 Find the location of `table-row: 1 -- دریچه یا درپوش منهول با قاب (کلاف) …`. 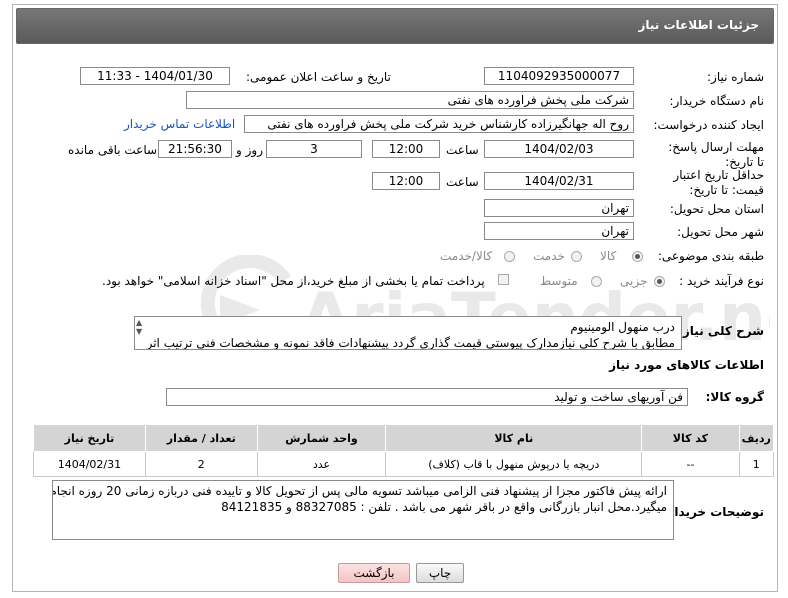

table-row: 1 -- دریچه یا درپوش منهول با قاب (کلاف) … is located at coordinates (404, 464).